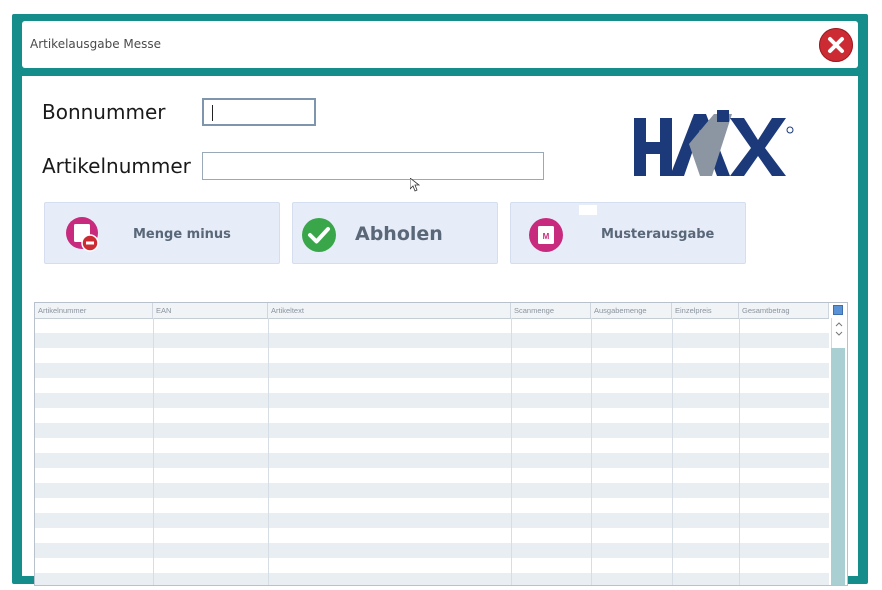  What do you see at coordinates (440, 44) in the screenshot?
I see `title-bar: Artikelausgabe Messe` at bounding box center [440, 44].